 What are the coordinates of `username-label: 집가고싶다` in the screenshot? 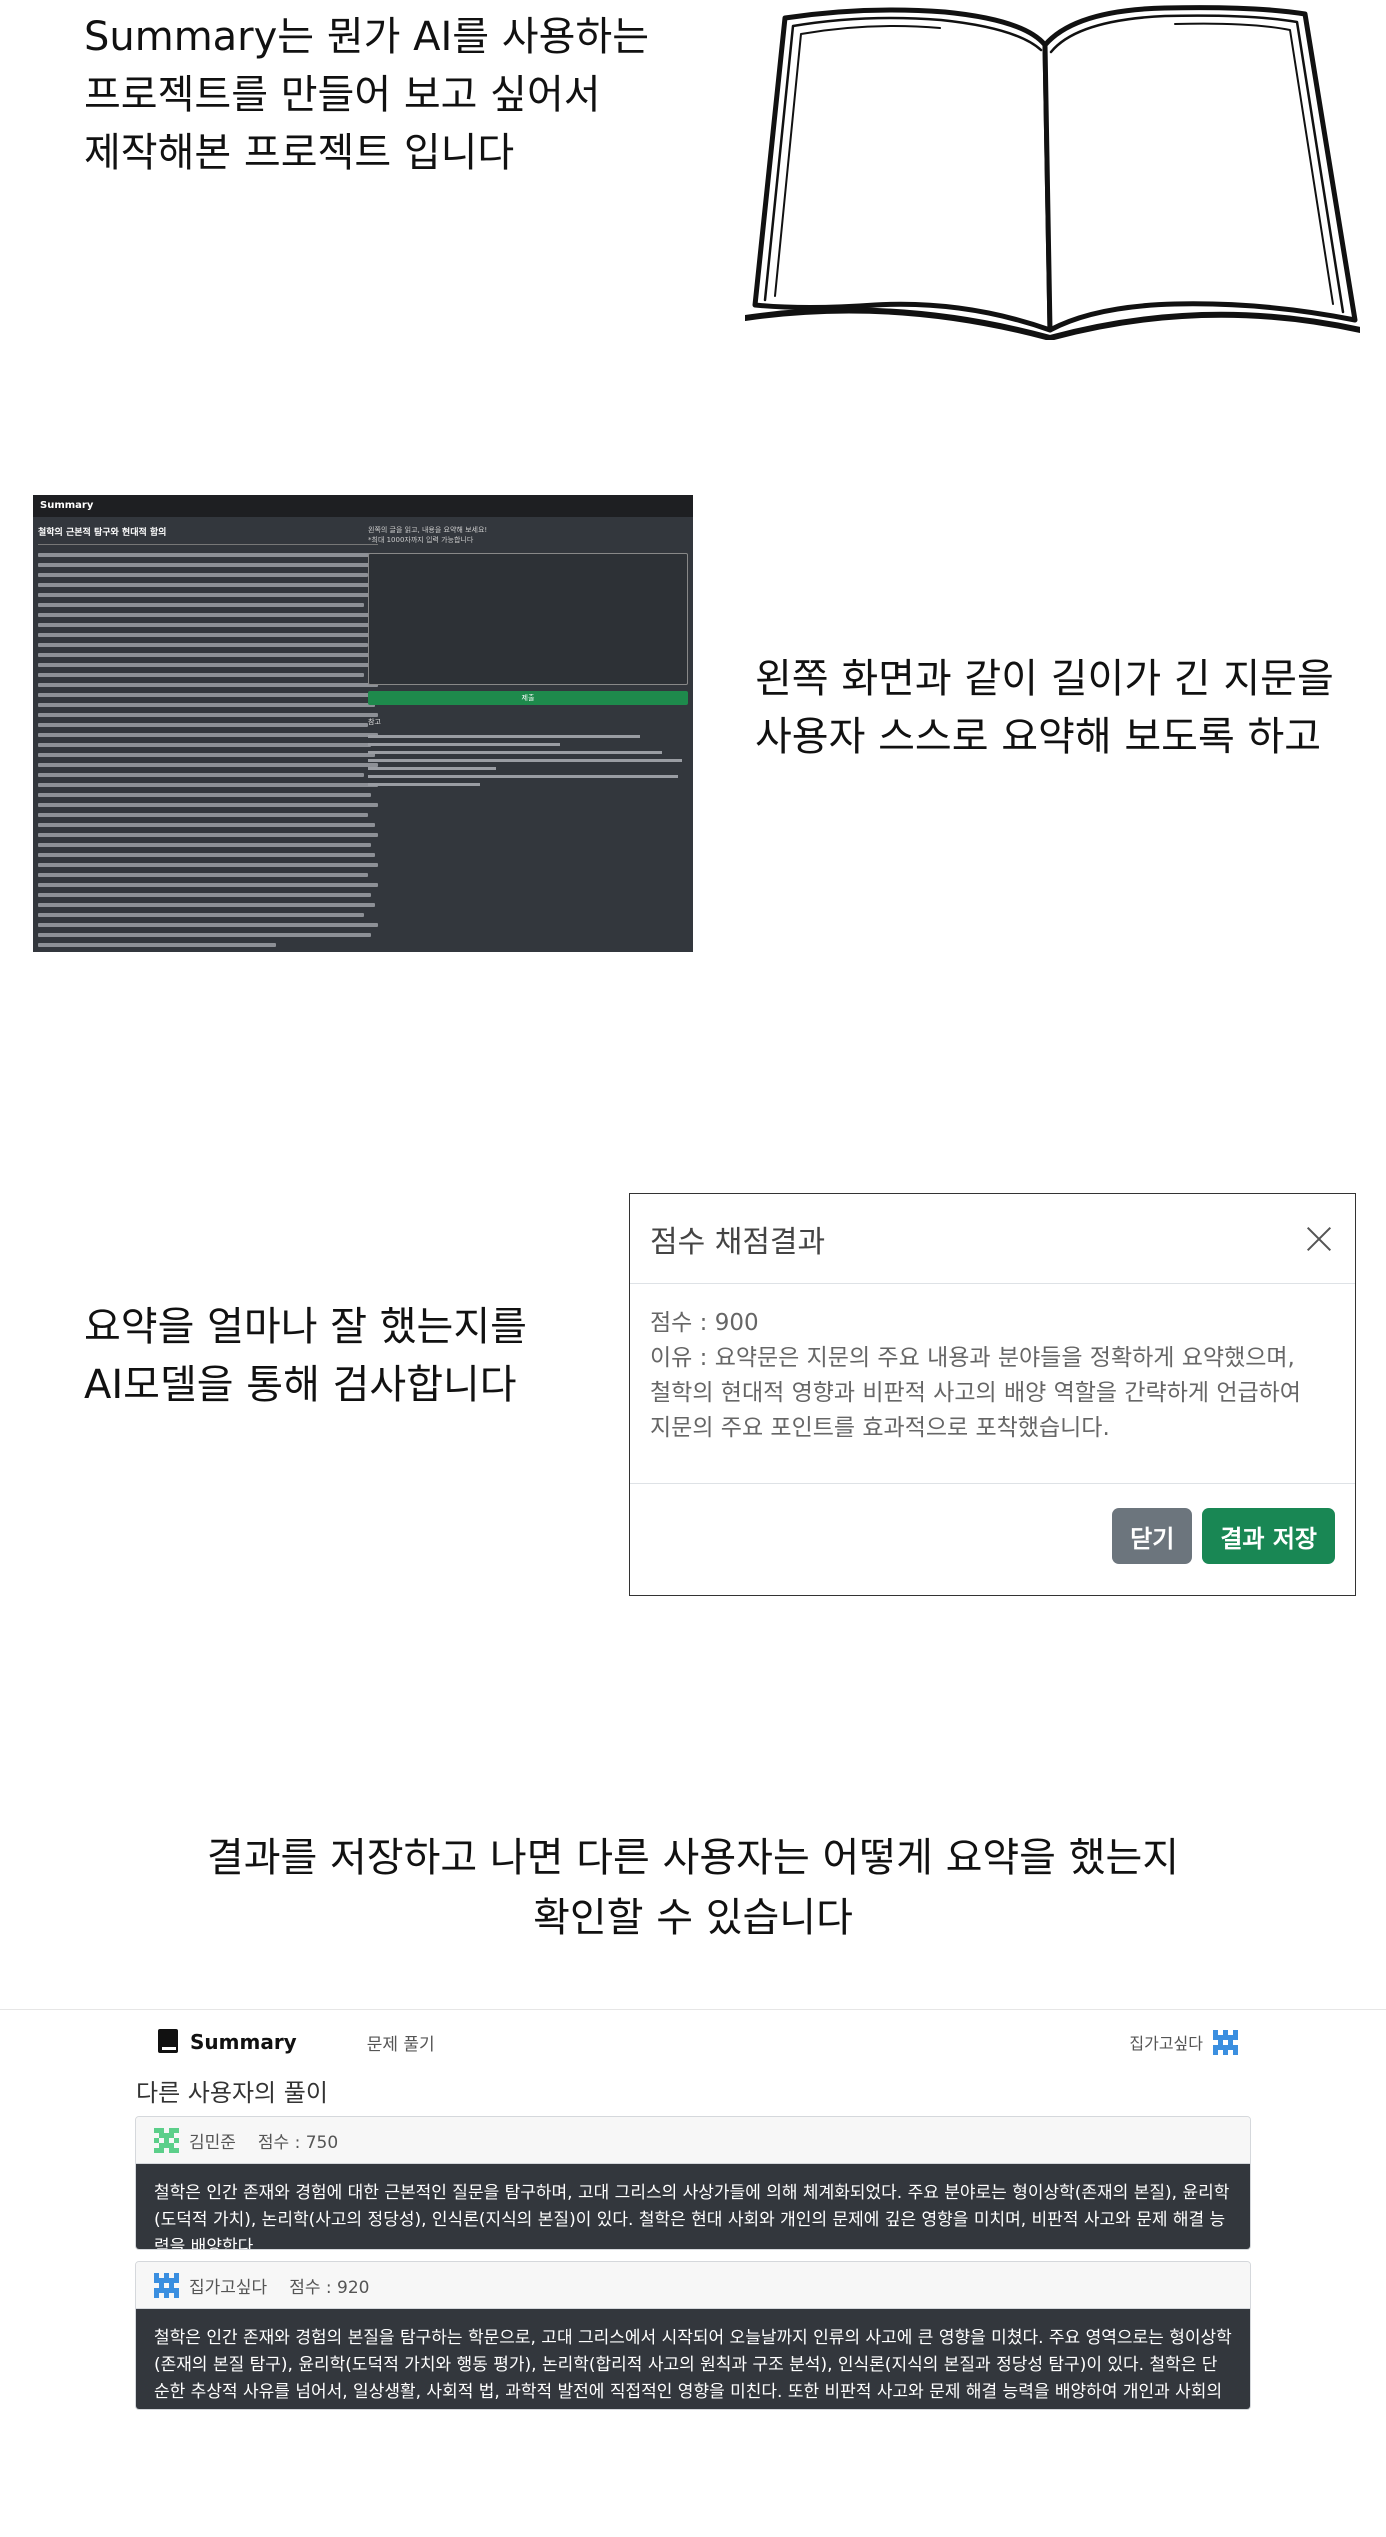 It's located at (1166, 2043).